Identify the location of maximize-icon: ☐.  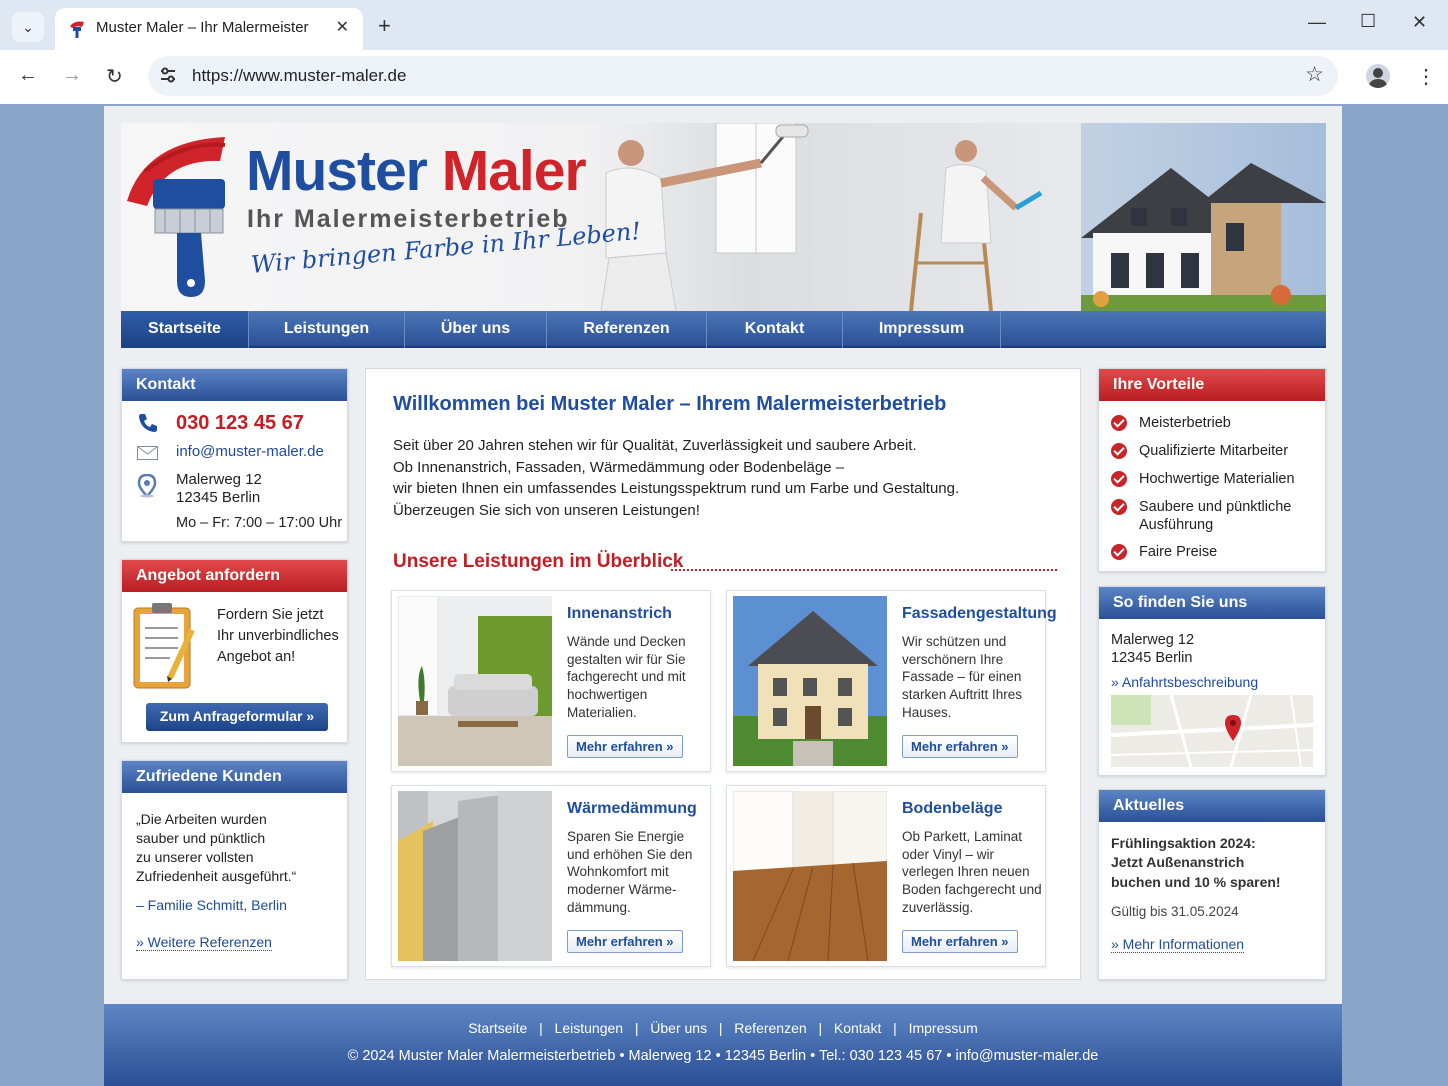
(1368, 21).